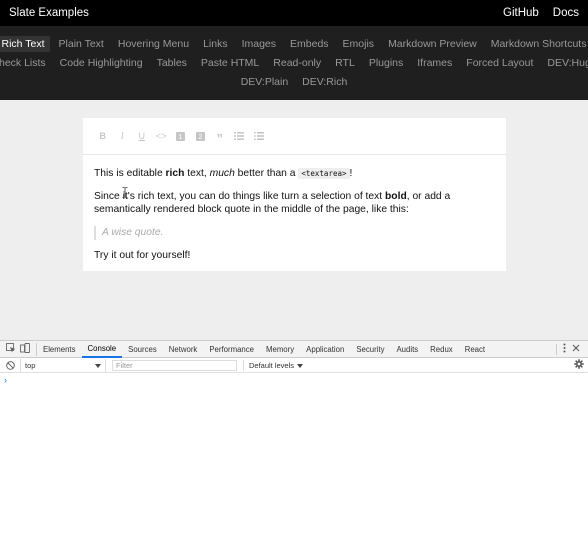 Image resolution: width=588 pixels, height=540 pixels. I want to click on nav-markdown-preview: Markdown Preview, so click(432, 44).